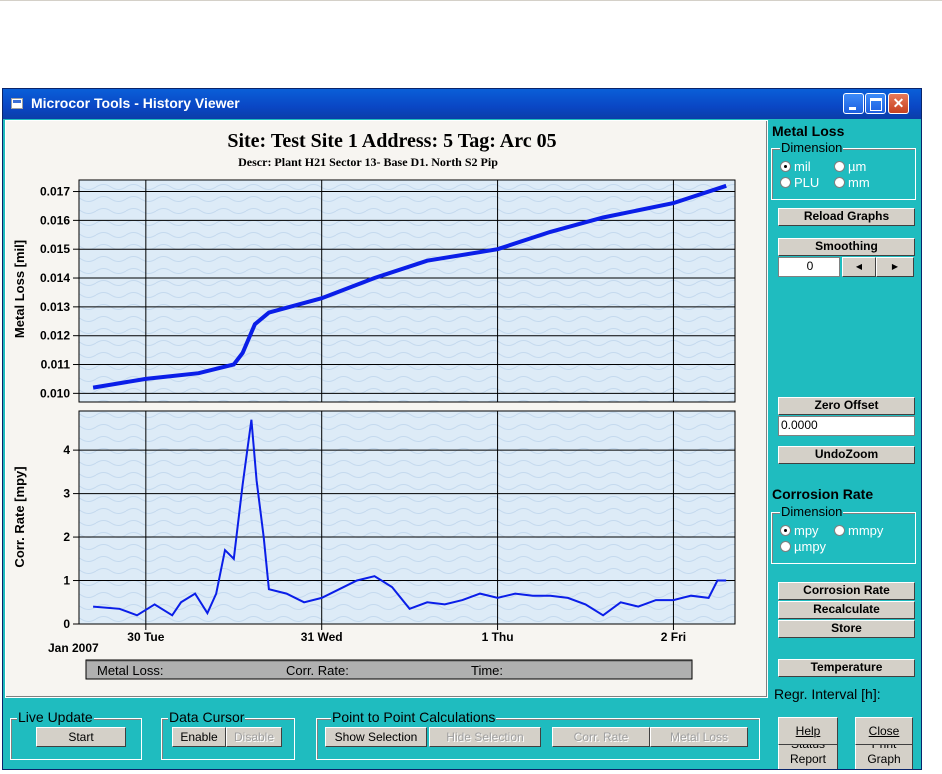 The height and width of the screenshot is (774, 942). Describe the element at coordinates (858, 530) in the screenshot. I see `radio-mmpy: mmpy` at that location.